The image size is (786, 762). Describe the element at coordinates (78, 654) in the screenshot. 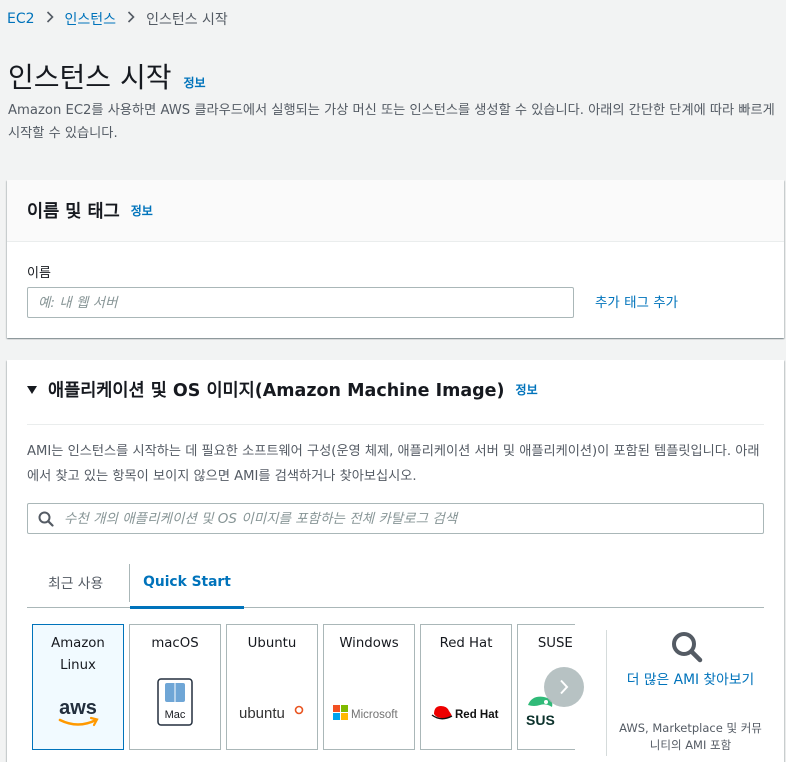

I see `os-card-label: Amazon Linux` at that location.